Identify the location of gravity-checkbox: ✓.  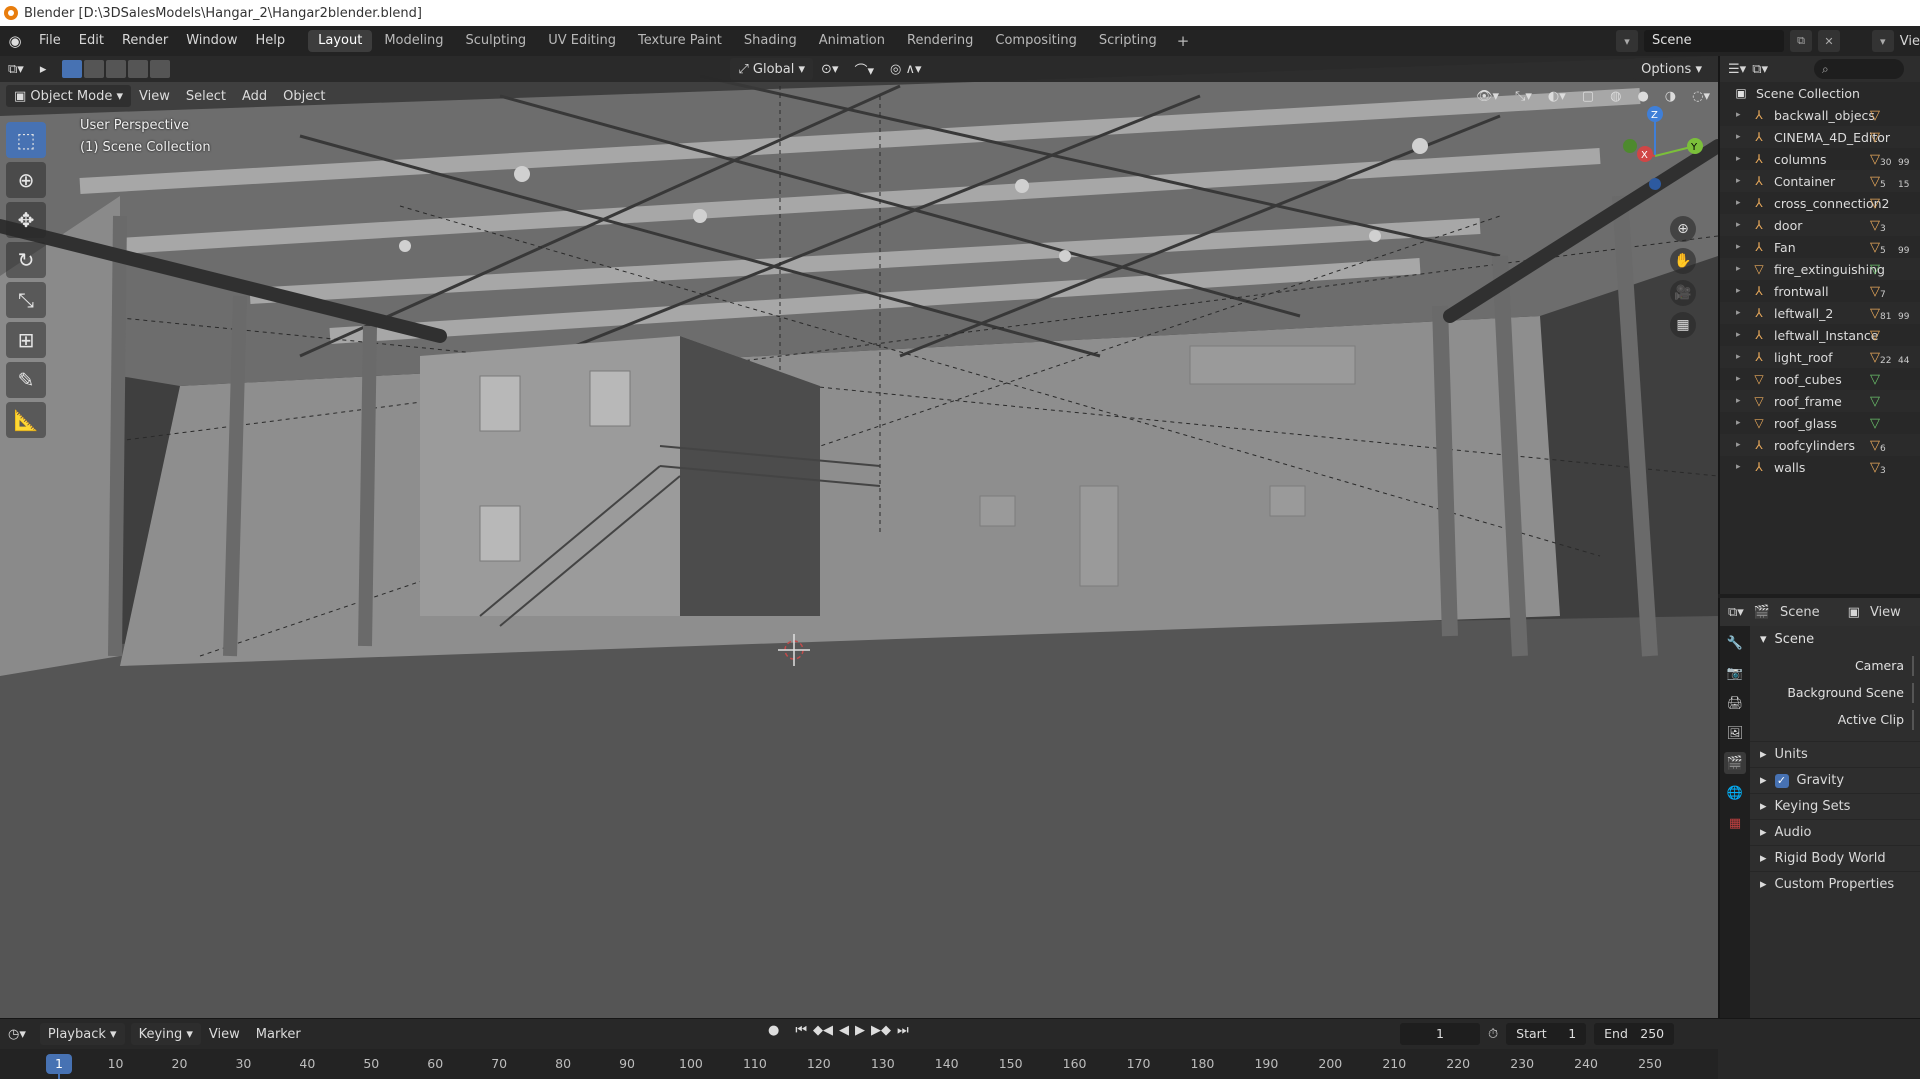
(1781, 780).